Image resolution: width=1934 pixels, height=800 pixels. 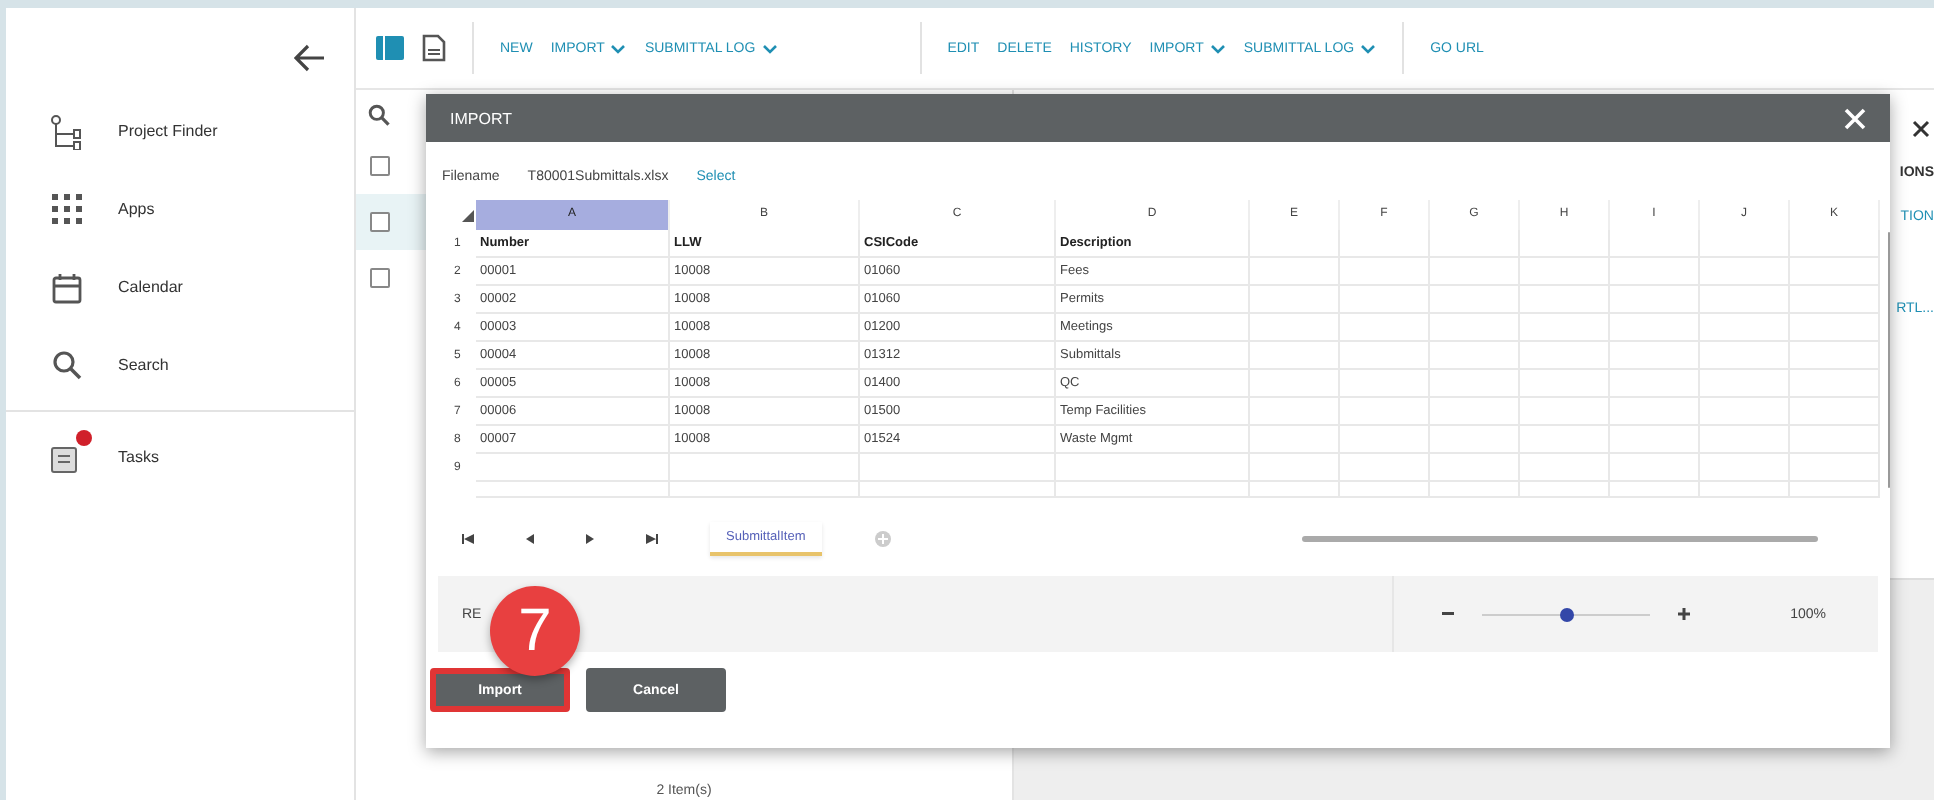 I want to click on dialog-title: IMPORT, so click(x=481, y=118).